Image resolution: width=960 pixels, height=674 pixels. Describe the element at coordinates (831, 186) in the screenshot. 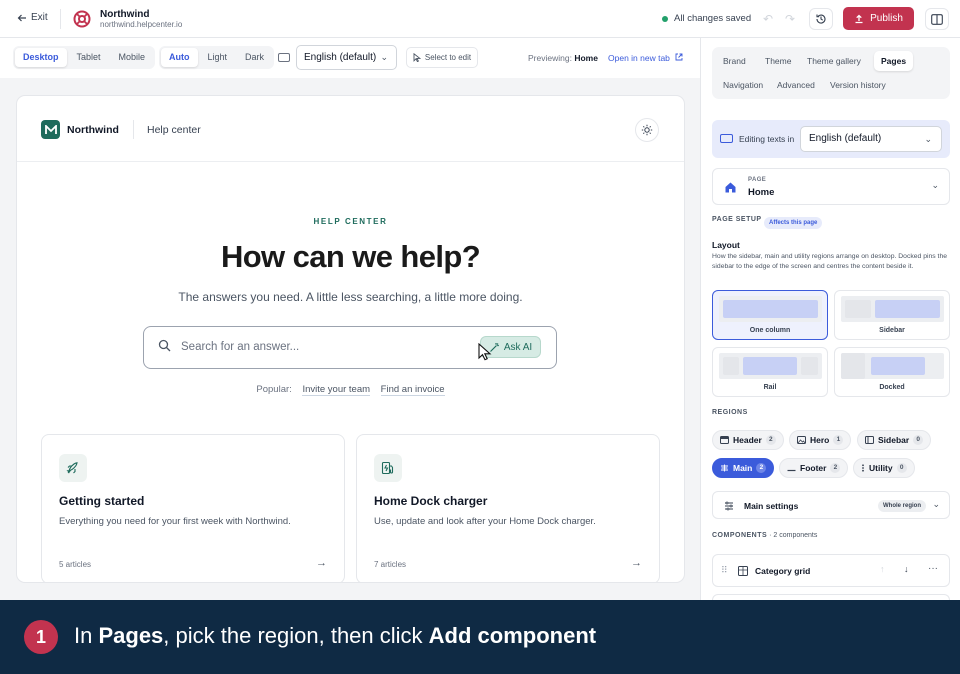

I see `page-selector: PAGE Home ⌄` at that location.